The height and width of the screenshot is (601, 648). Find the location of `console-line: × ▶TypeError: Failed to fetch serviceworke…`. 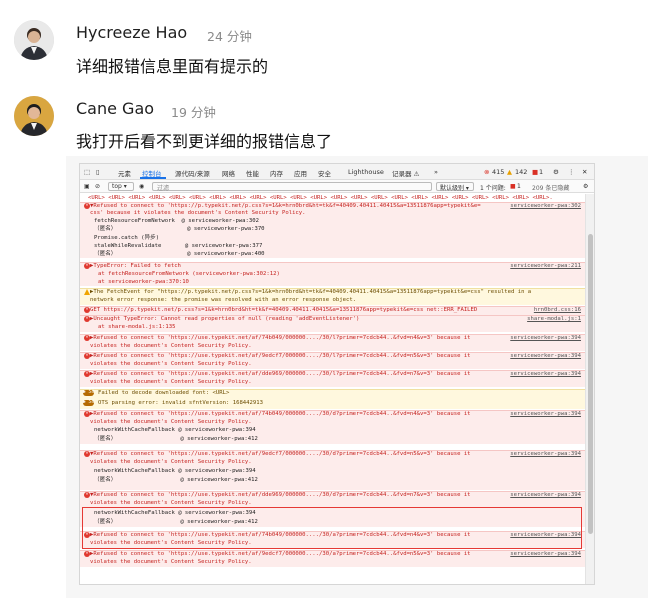

console-line: × ▶TypeError: Failed to fetch serviceworke… is located at coordinates (333, 266).